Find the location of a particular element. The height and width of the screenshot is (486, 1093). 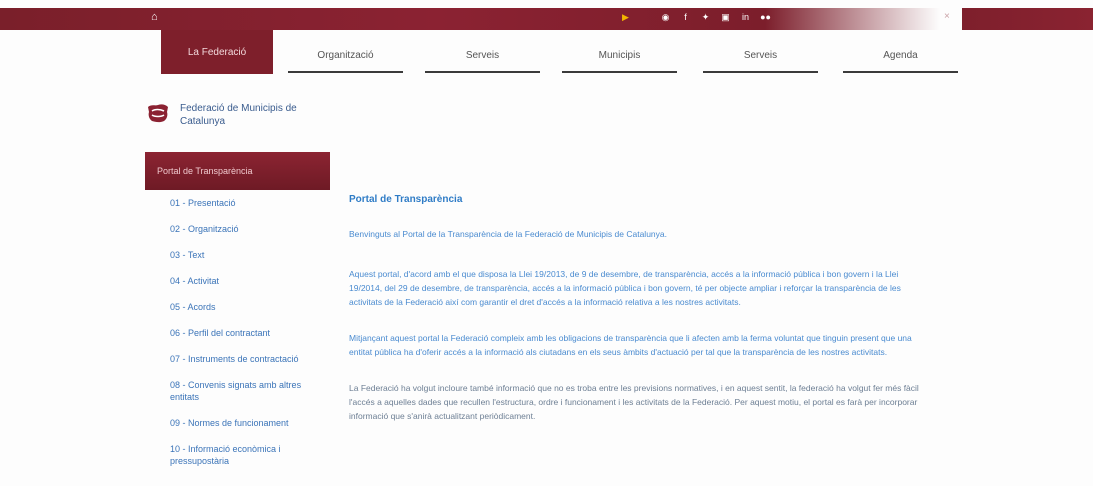

youtube-icon: ▣ is located at coordinates (725, 17).